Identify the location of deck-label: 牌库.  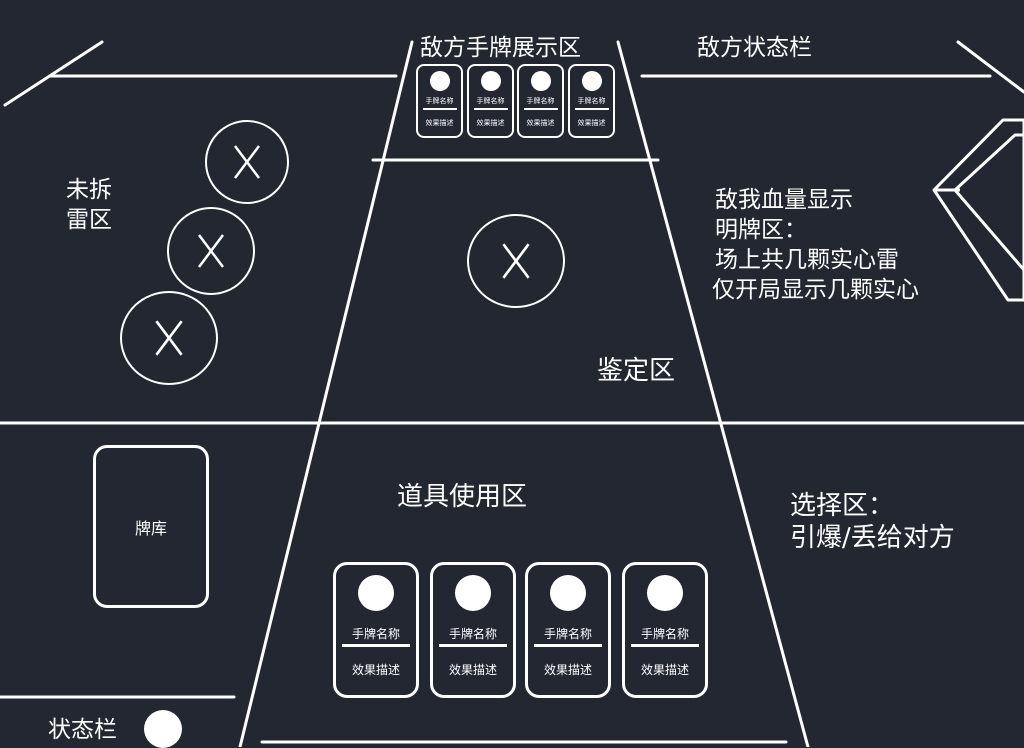
(150, 528).